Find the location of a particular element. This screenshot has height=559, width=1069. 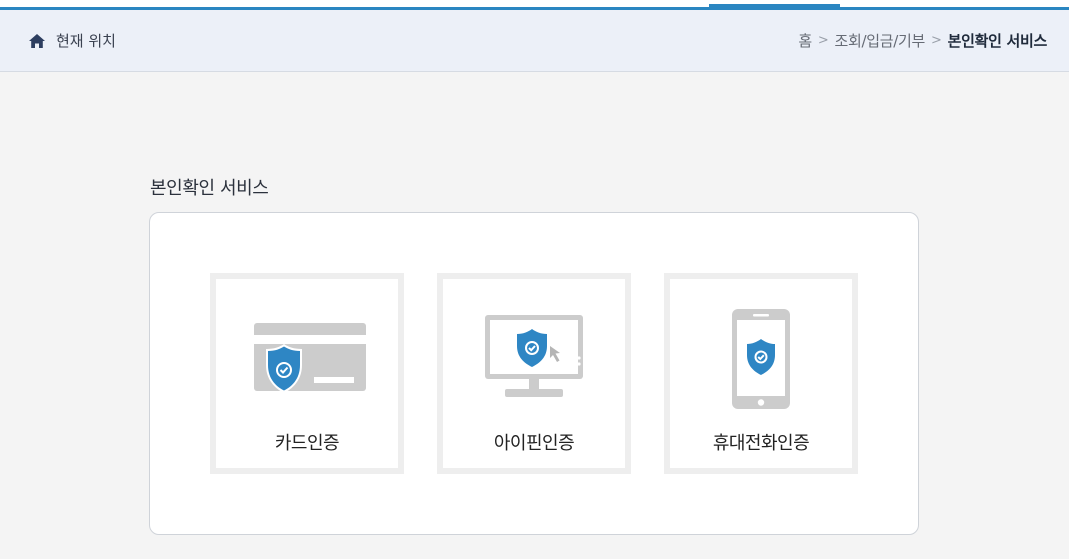

ipin-auth-label: 아이핀인증 is located at coordinates (534, 443).